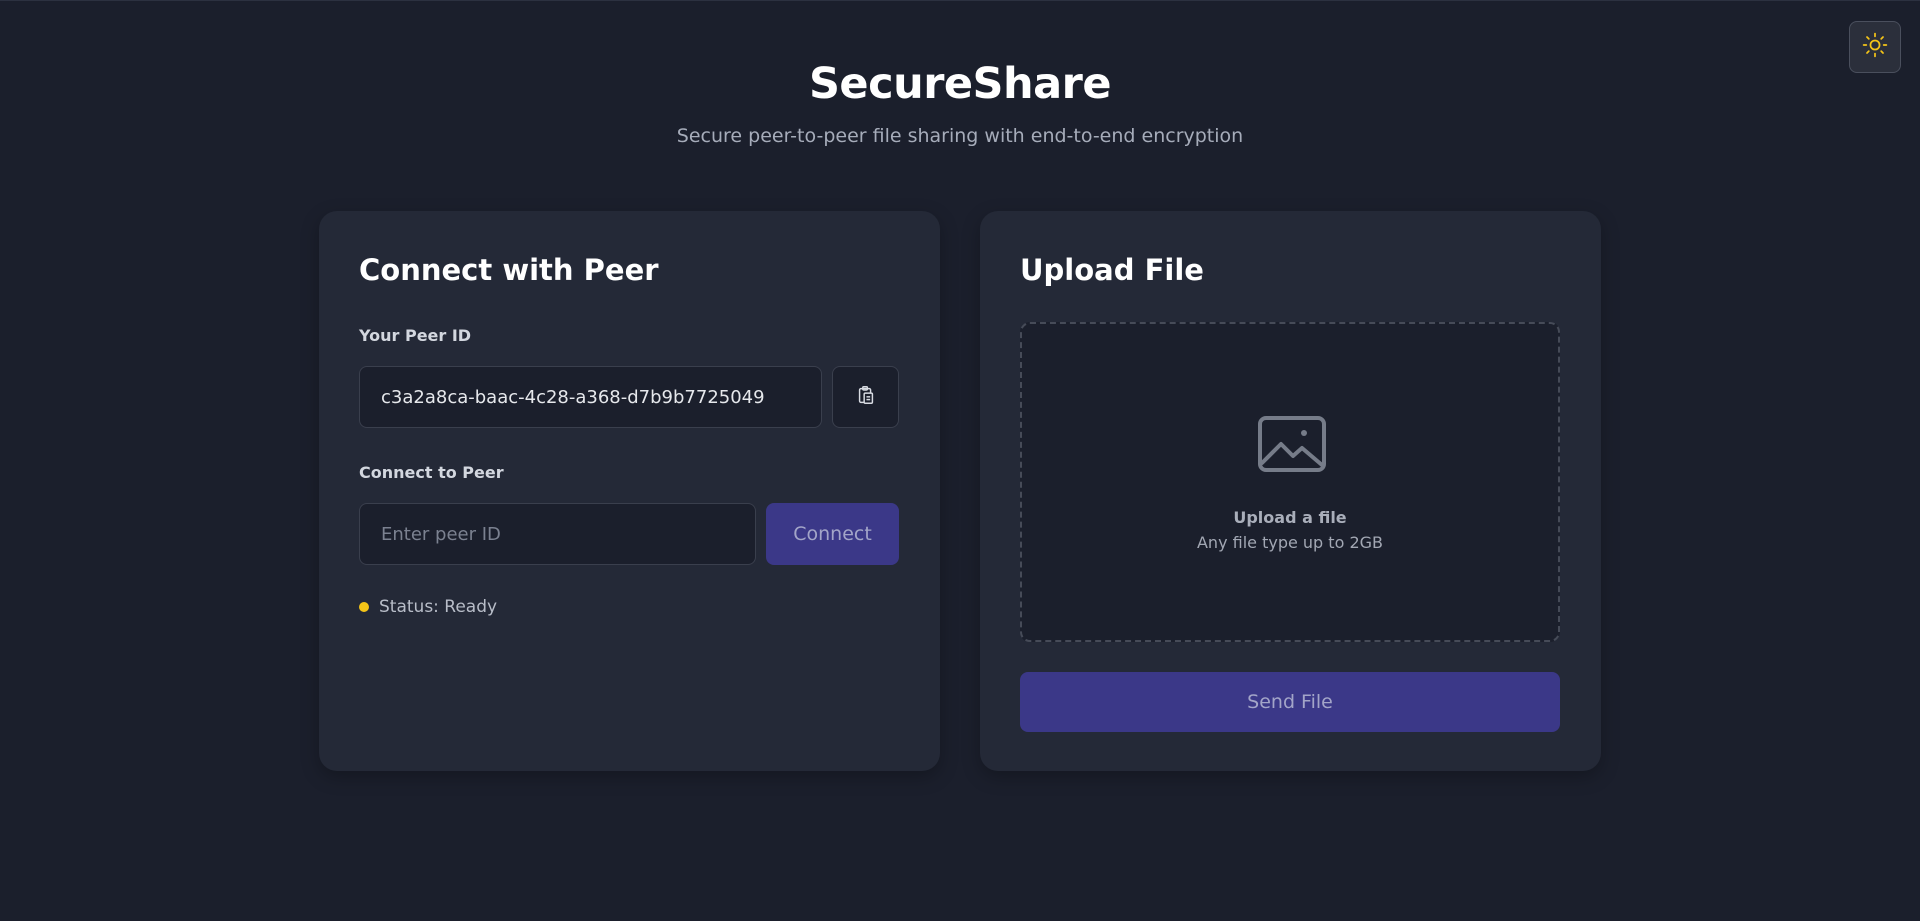  I want to click on dropzone-title: Upload a file, so click(1290, 517).